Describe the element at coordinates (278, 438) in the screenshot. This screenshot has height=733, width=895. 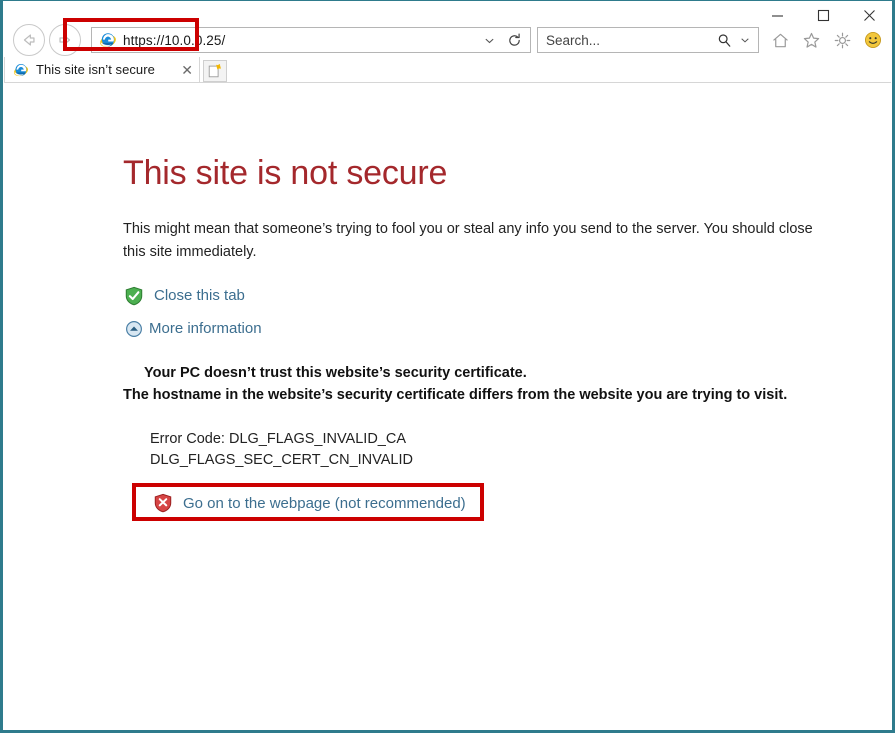
I see `error-code-line-1: Error Code: DLG_FLAGS_INVALID_CA` at that location.